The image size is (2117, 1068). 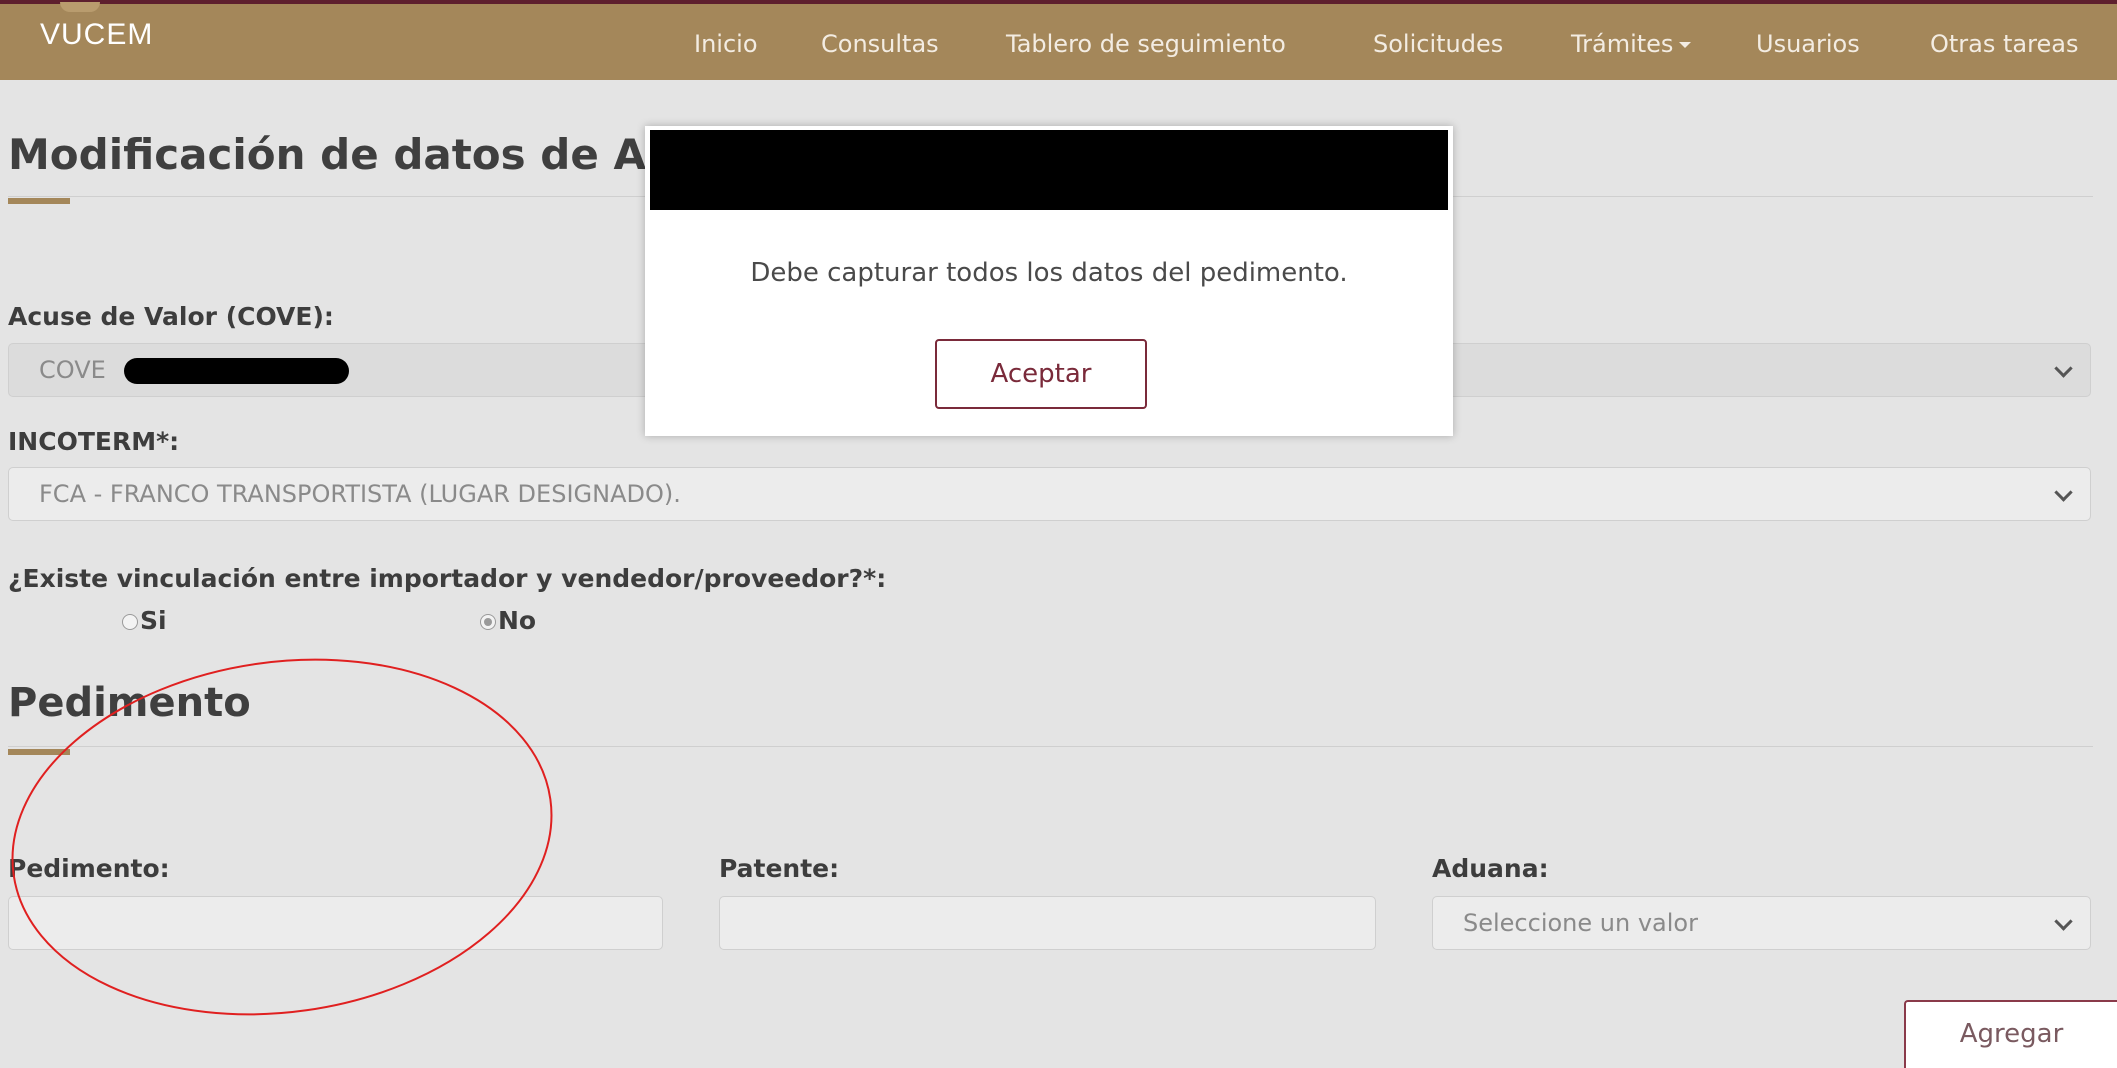 What do you see at coordinates (339, 154) in the screenshot?
I see `page-title: Modificación de datos de Ac` at bounding box center [339, 154].